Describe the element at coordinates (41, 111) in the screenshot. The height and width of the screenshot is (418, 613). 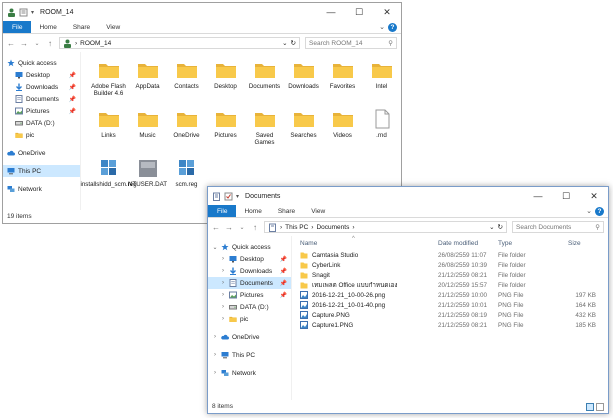
I see `nav-item-pictures: Pictures 📌` at that location.